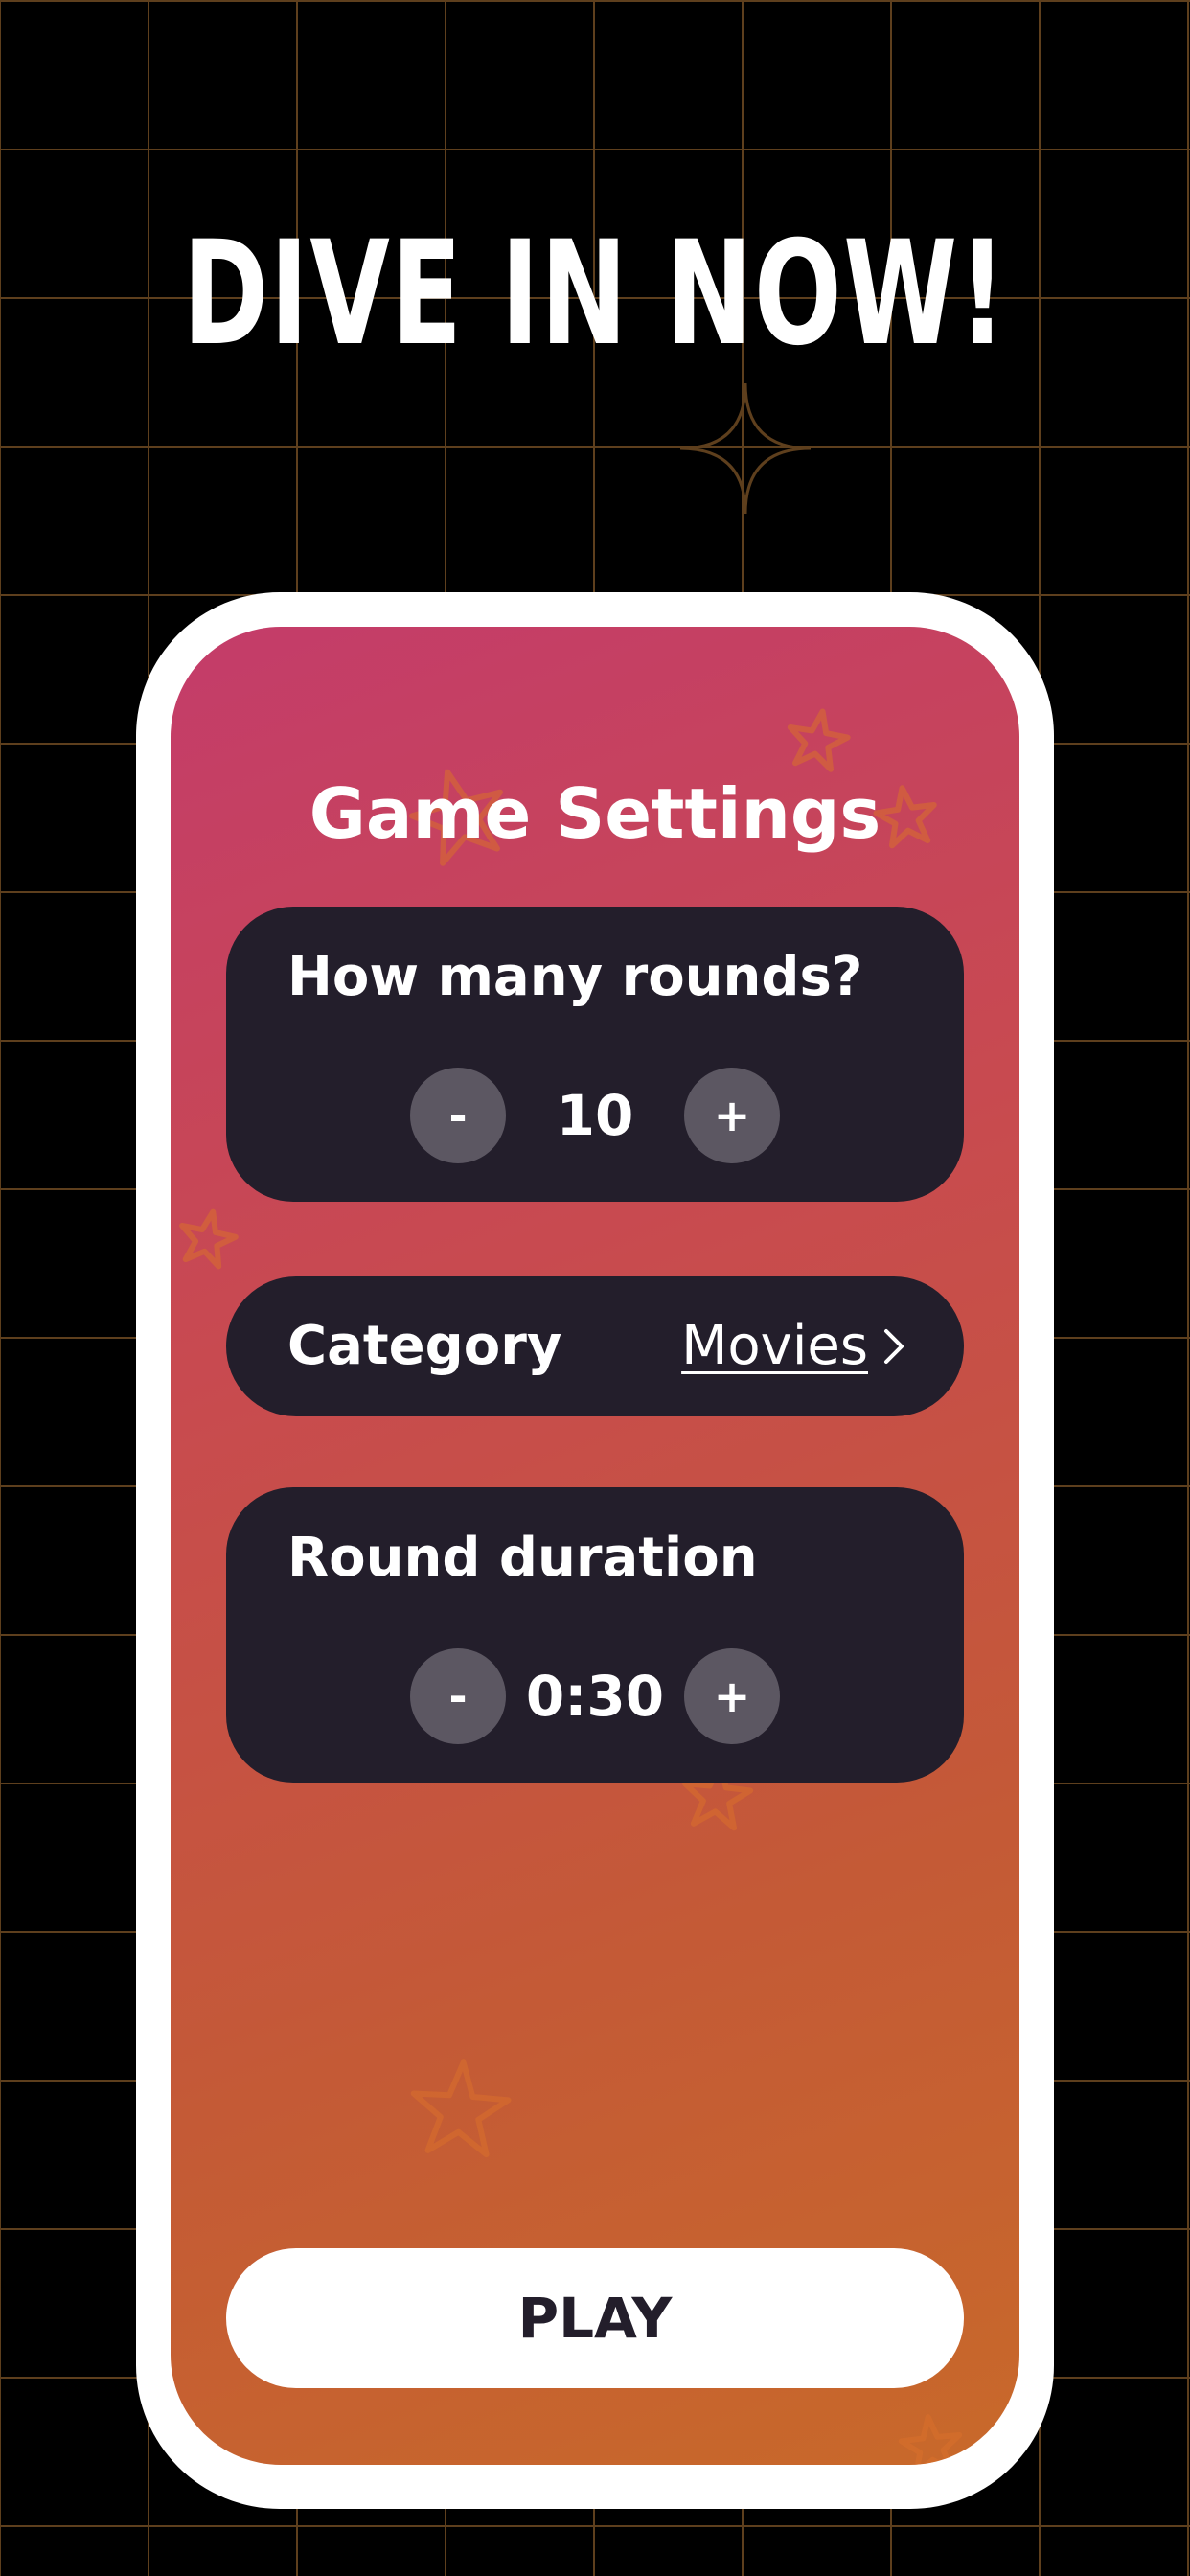 This screenshot has height=2576, width=1190. What do you see at coordinates (595, 1346) in the screenshot?
I see `category-card: Category Movies` at bounding box center [595, 1346].